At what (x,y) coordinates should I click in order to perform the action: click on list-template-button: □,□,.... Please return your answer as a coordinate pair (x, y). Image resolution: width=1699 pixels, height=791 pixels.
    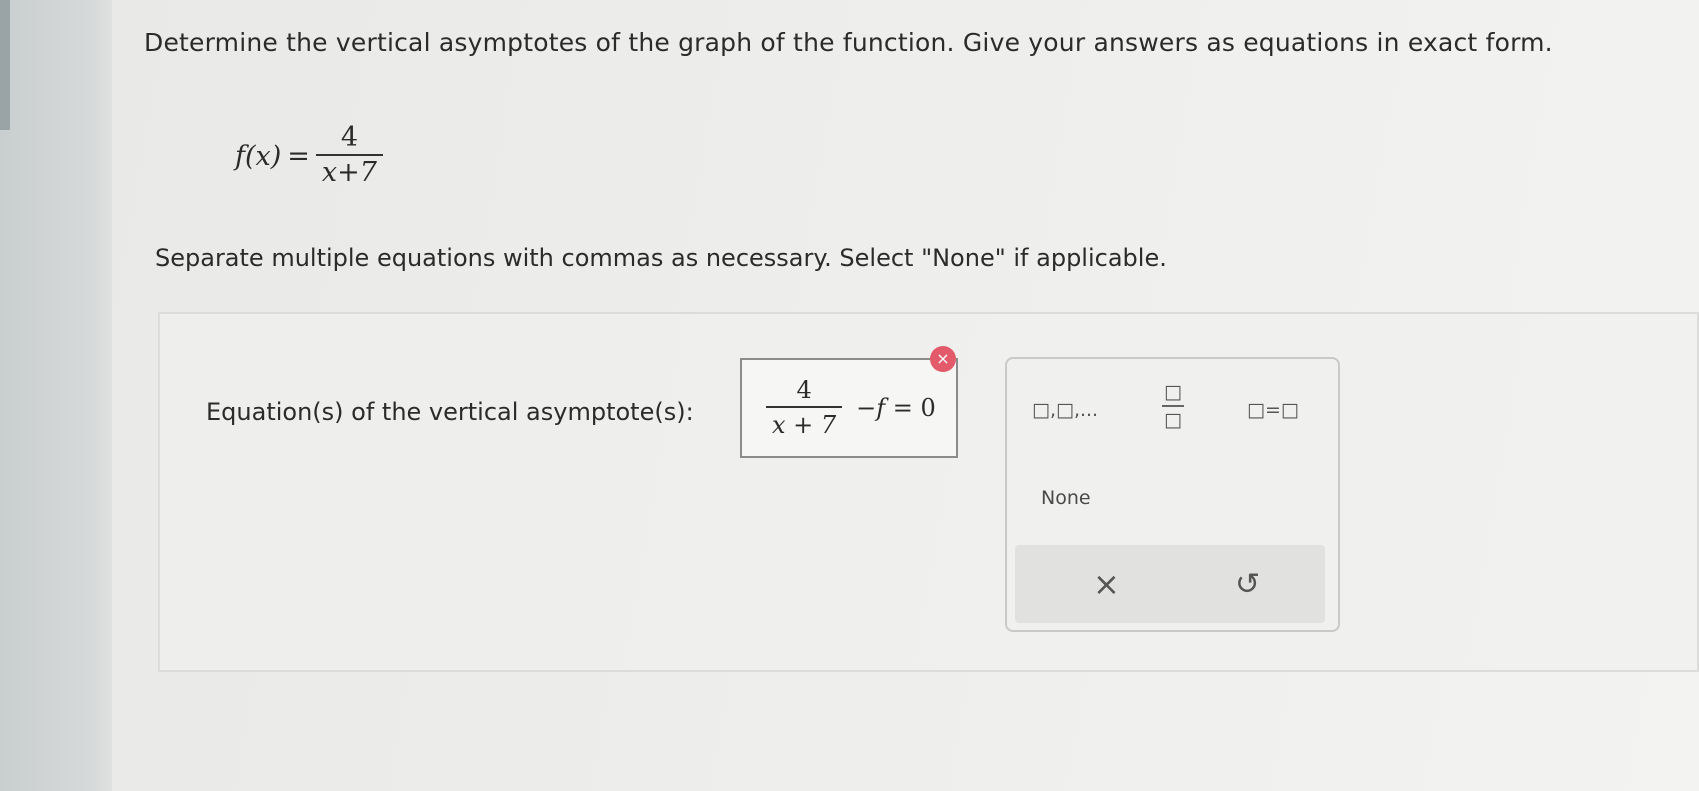
    Looking at the image, I should click on (1065, 410).